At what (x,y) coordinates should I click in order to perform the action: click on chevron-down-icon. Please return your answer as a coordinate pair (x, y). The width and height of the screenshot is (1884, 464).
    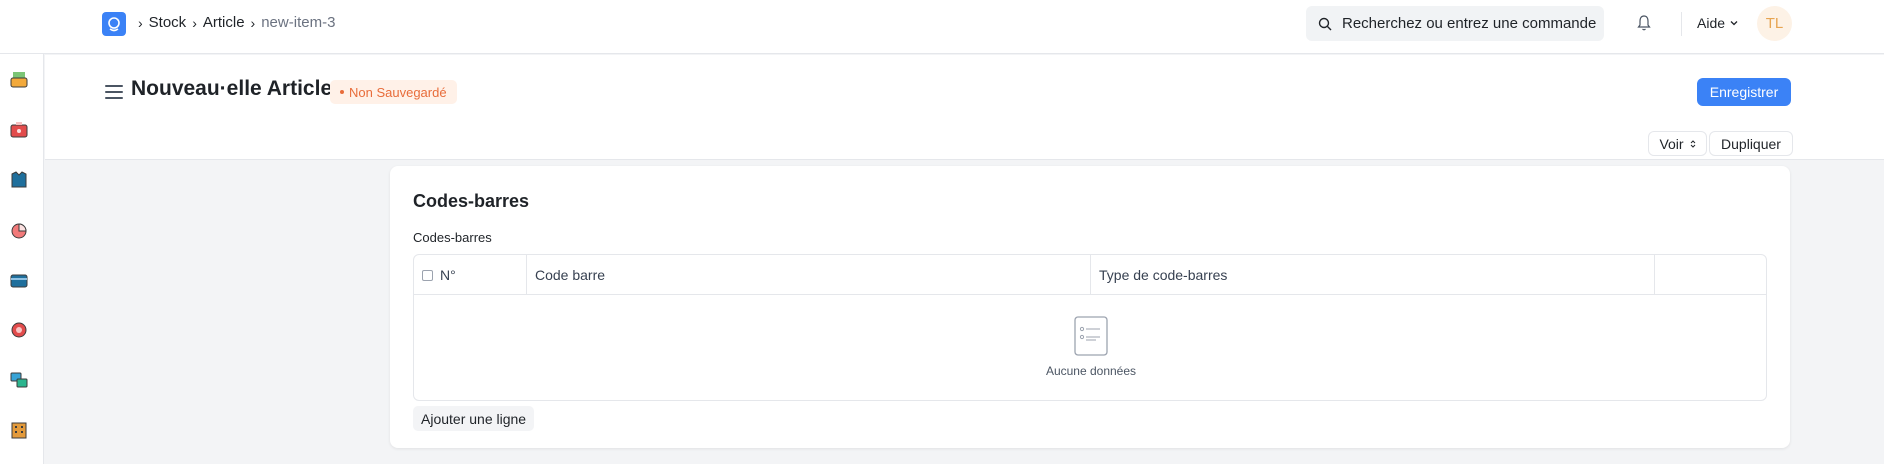
    Looking at the image, I should click on (1734, 23).